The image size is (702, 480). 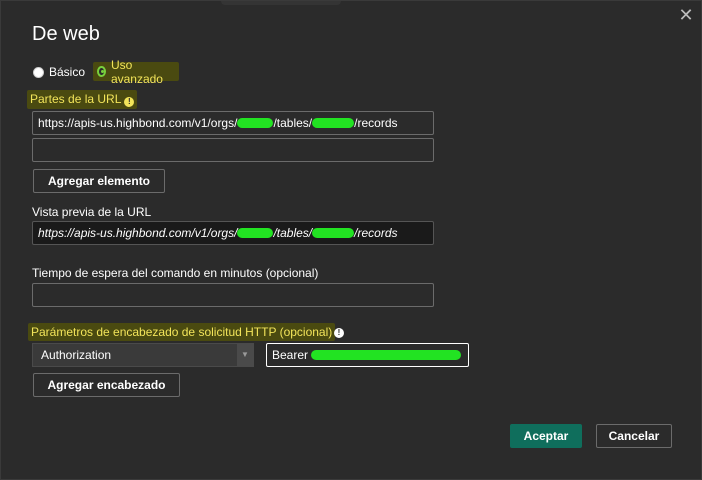 I want to click on url-parts-label: Partes de la URL!, so click(x=82, y=99).